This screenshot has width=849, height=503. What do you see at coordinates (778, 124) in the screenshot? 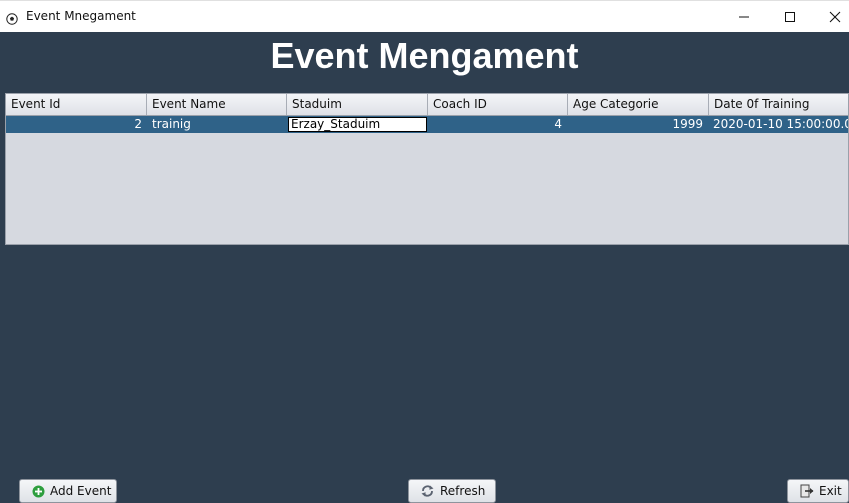
I see `cell-date-of-training: 2020-01-10 15:00:00.0` at bounding box center [778, 124].